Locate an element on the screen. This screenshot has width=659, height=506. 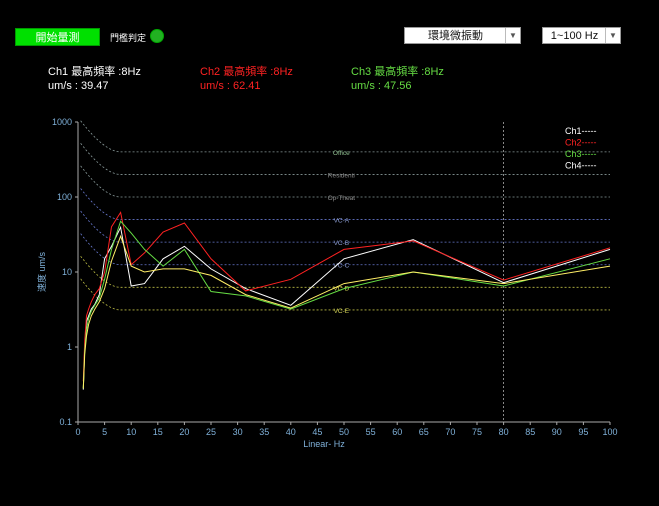
x-tick-label: 40 is located at coordinates (291, 432).